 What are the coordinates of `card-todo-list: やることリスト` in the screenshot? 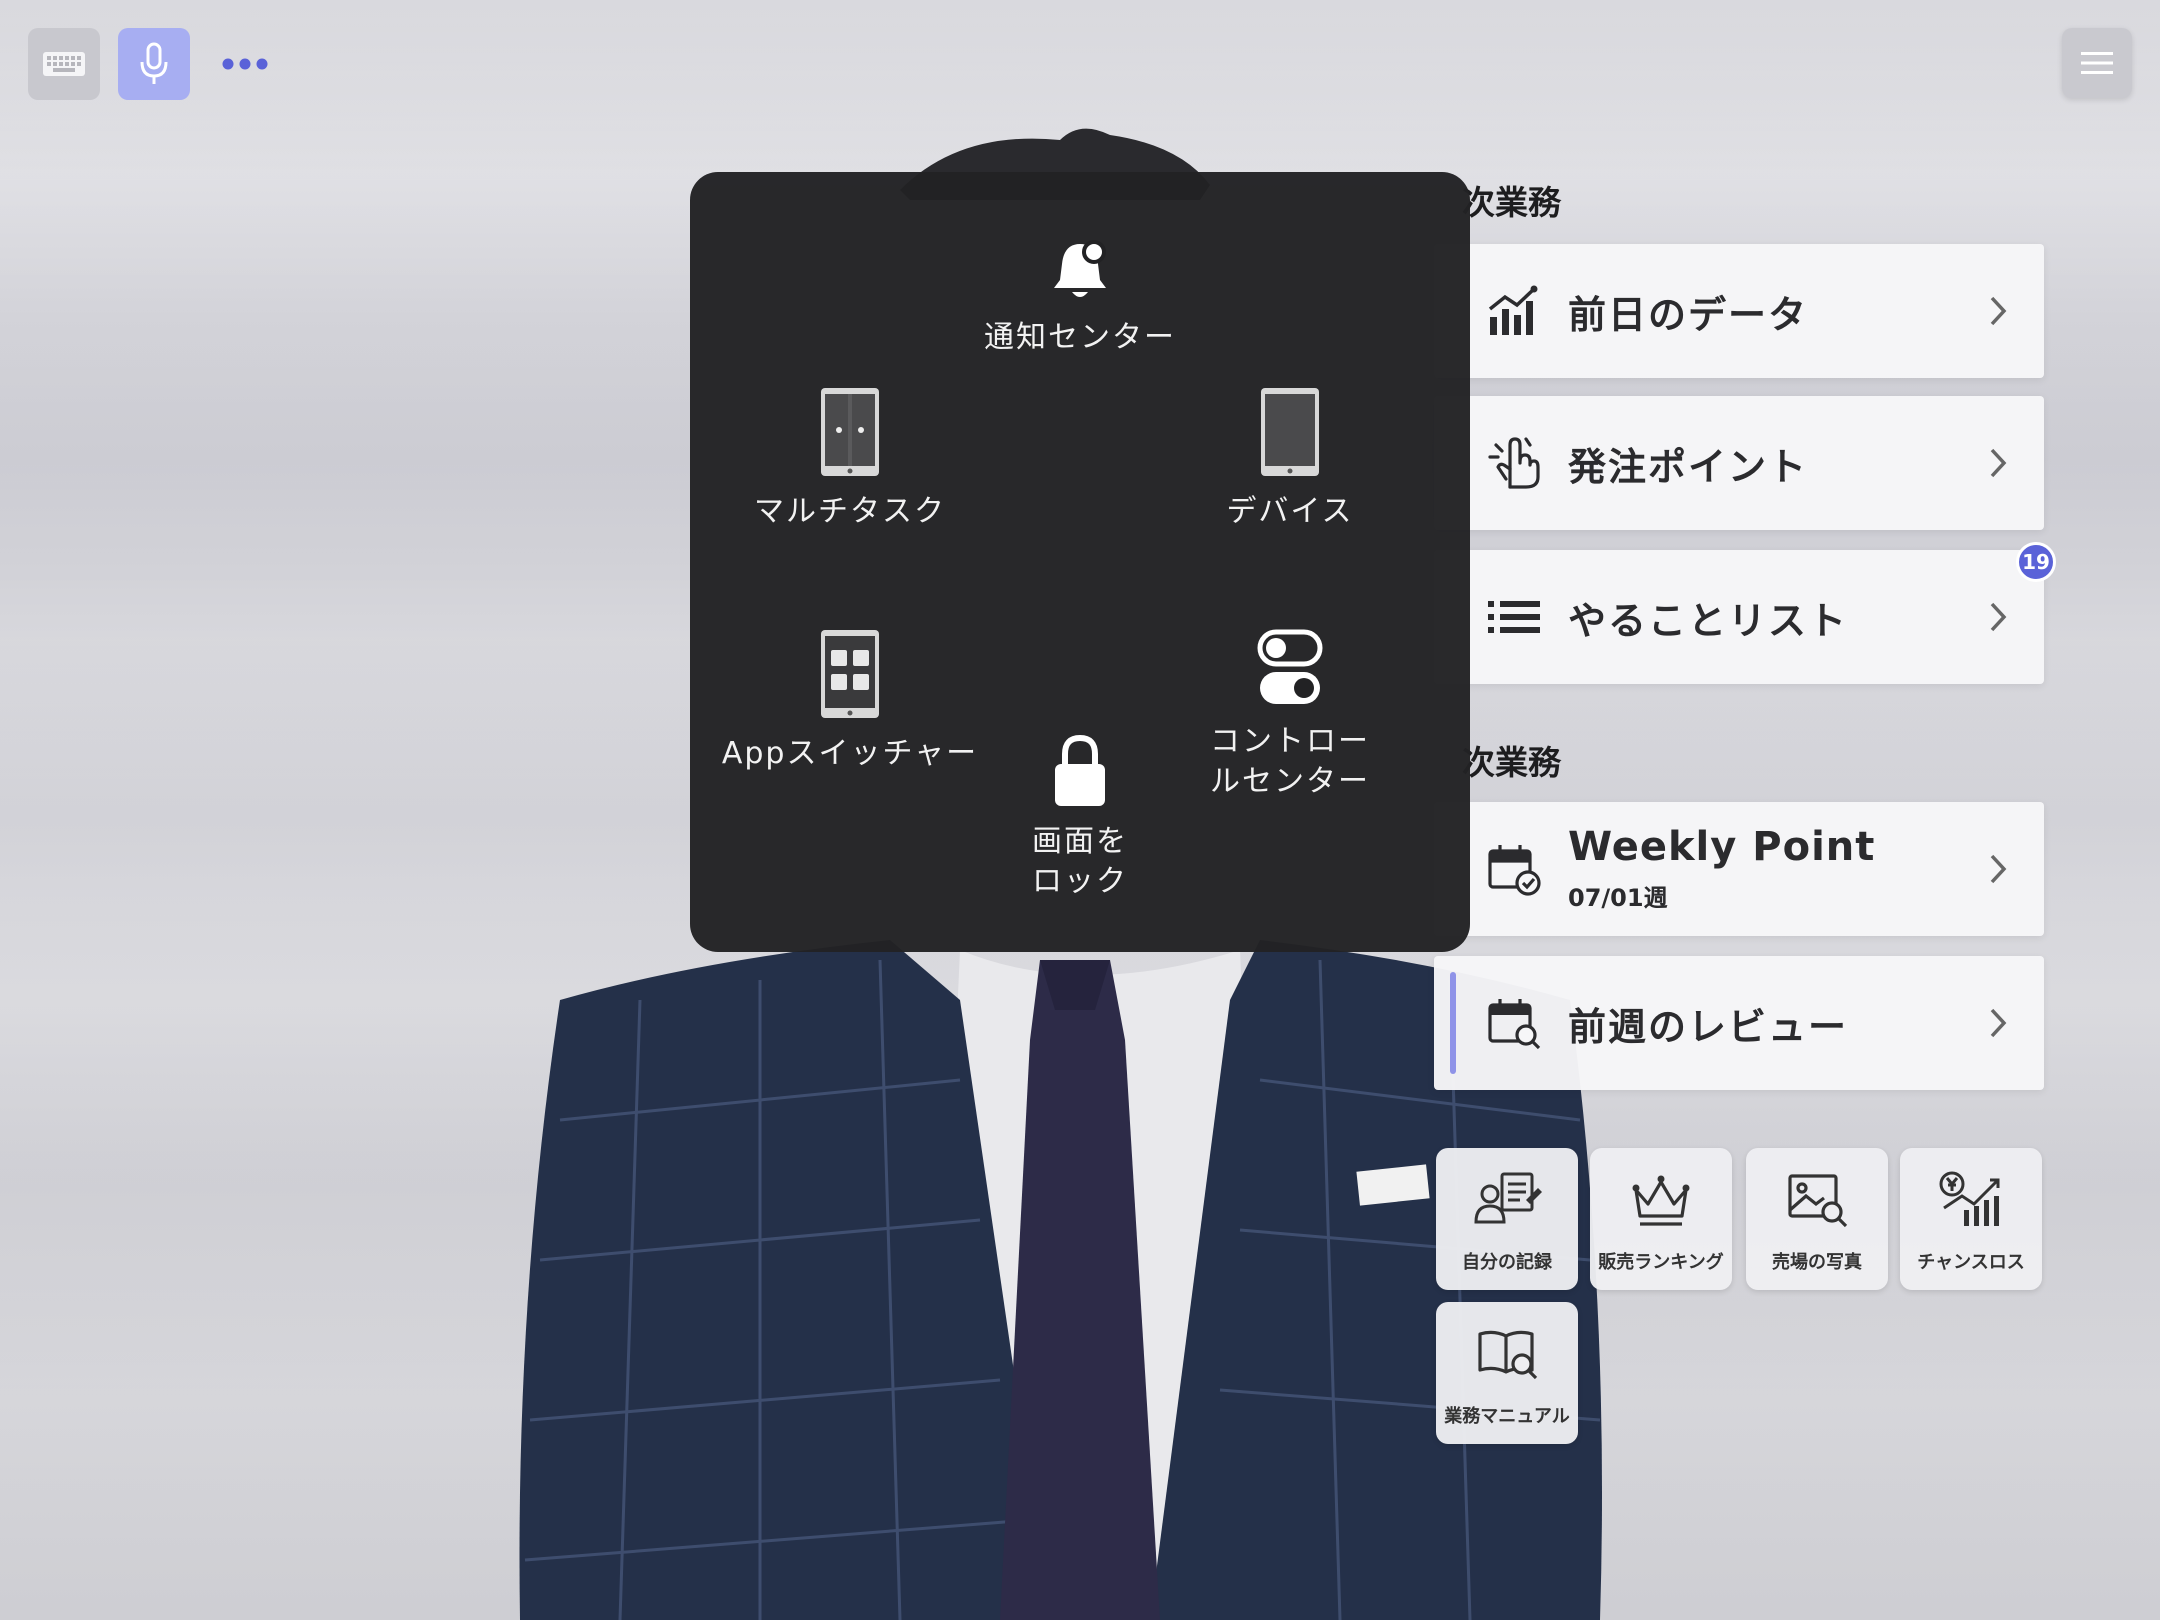 It's located at (1739, 617).